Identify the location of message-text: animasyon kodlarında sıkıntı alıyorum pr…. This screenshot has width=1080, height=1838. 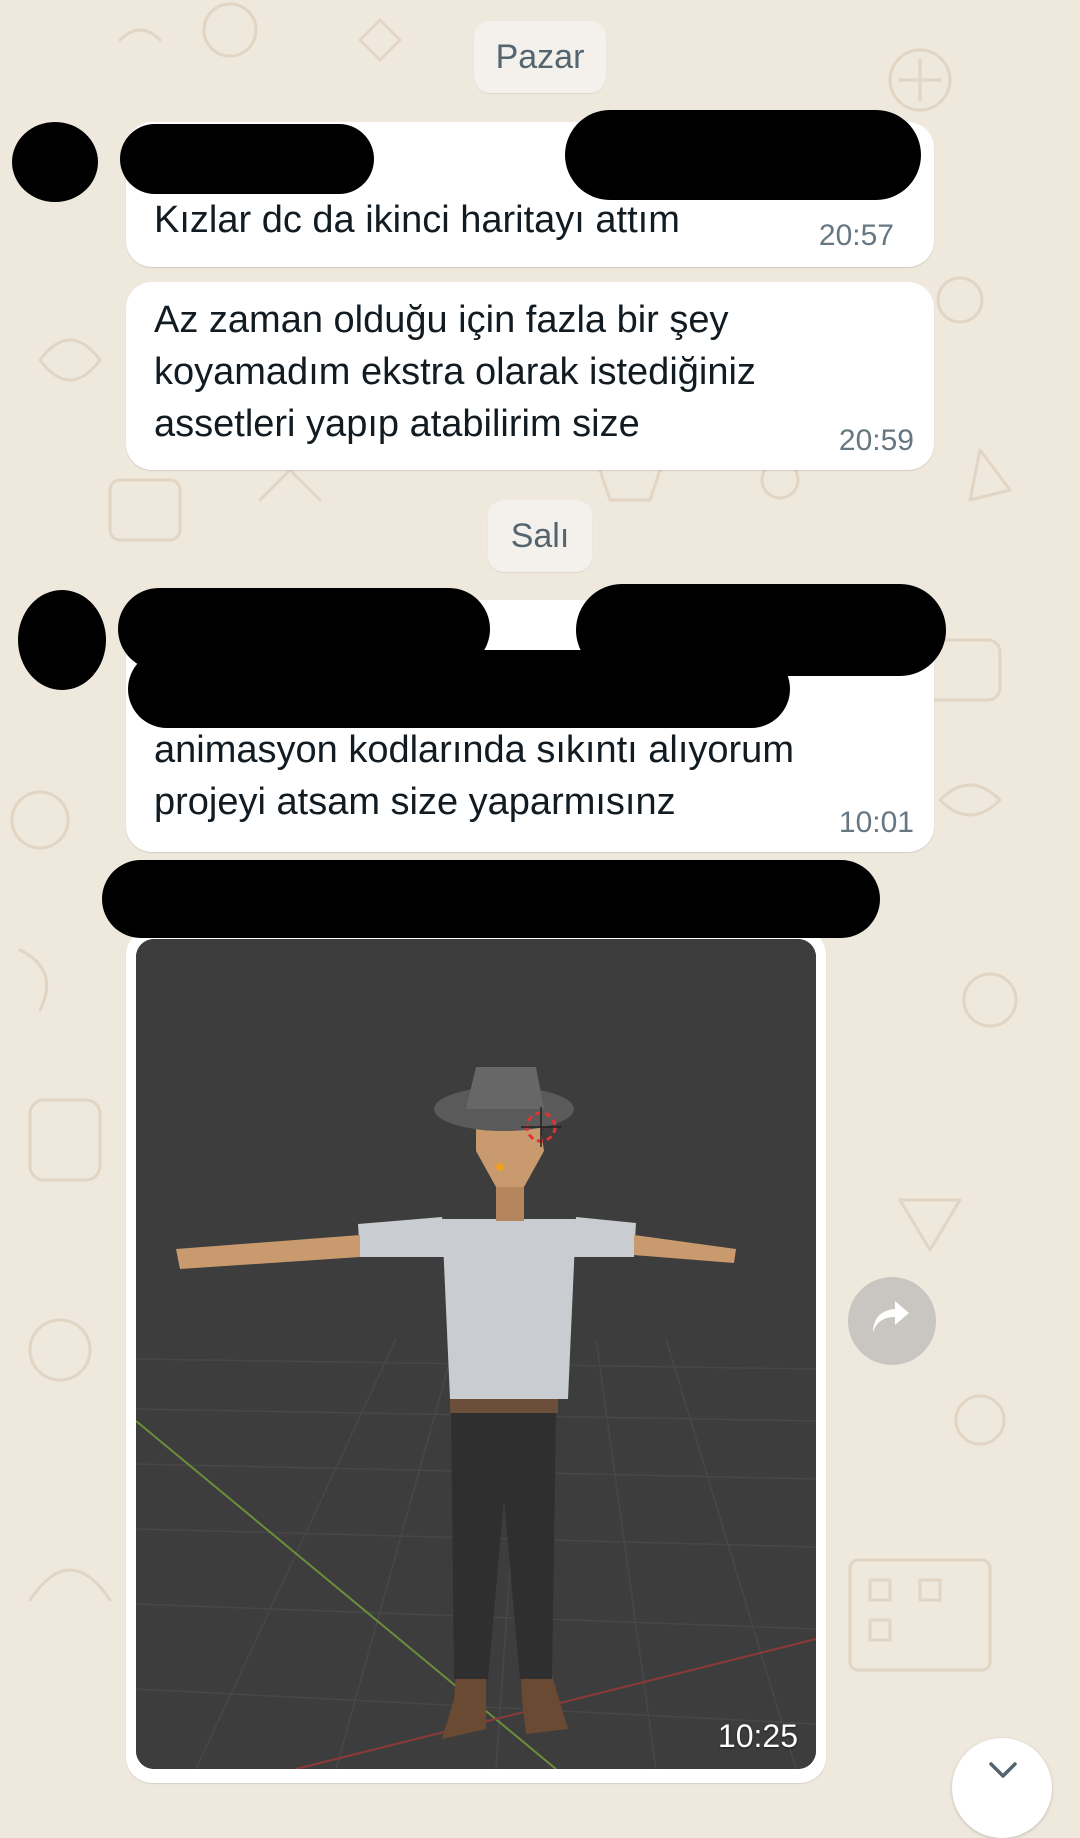
(474, 776).